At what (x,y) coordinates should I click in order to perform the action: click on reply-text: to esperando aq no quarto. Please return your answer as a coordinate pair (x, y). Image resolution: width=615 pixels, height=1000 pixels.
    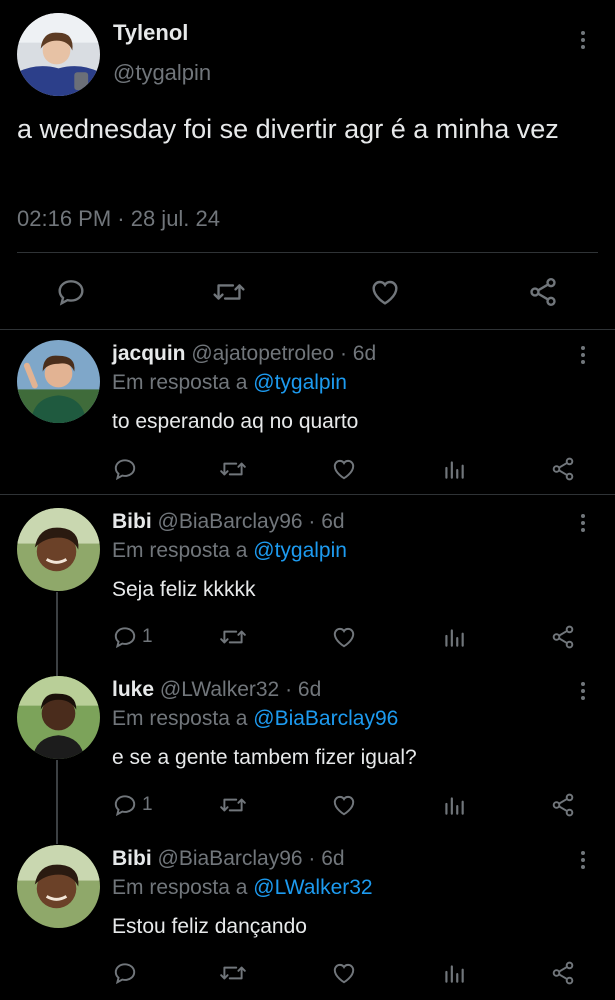
    Looking at the image, I should click on (235, 421).